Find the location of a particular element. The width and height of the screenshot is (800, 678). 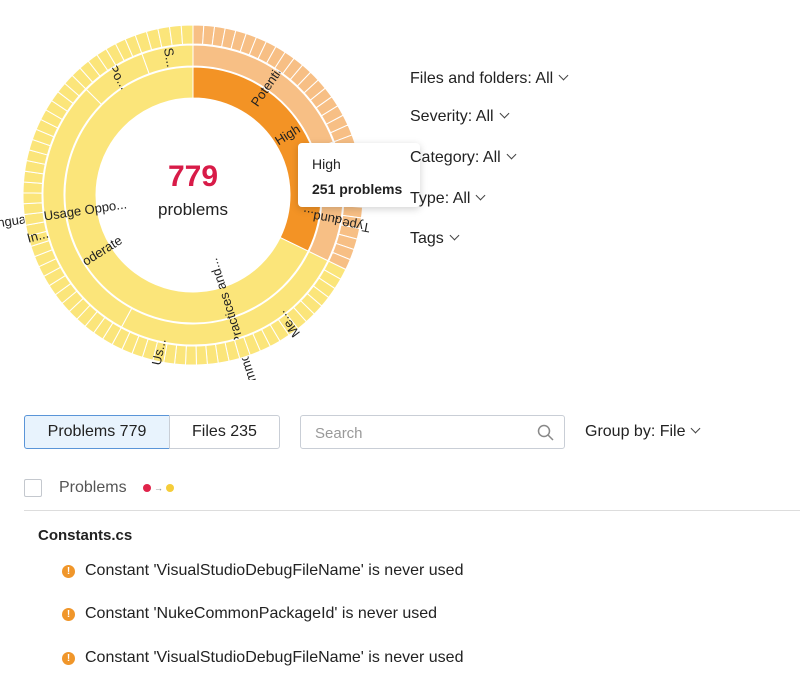

filter-files-folders: Files and folders: All is located at coordinates (489, 79).